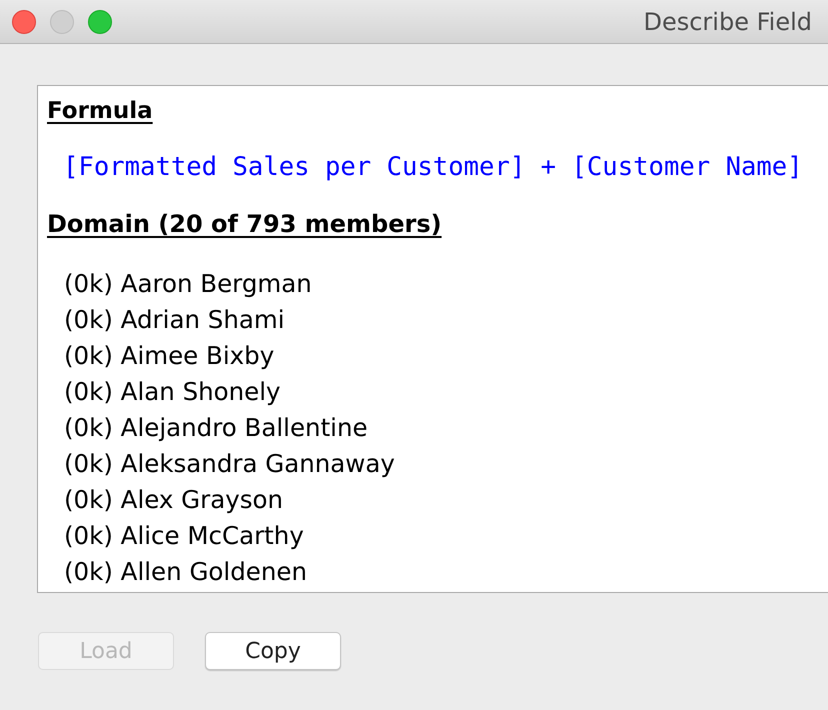 The image size is (828, 710). What do you see at coordinates (244, 224) in the screenshot?
I see `domain-heading: Domain (20 of 793 members)` at bounding box center [244, 224].